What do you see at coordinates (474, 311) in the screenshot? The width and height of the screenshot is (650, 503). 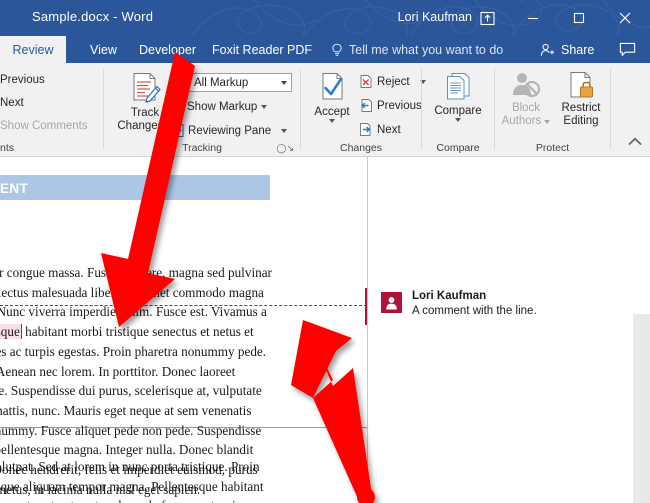 I see `comment-text: A comment with the line.` at bounding box center [474, 311].